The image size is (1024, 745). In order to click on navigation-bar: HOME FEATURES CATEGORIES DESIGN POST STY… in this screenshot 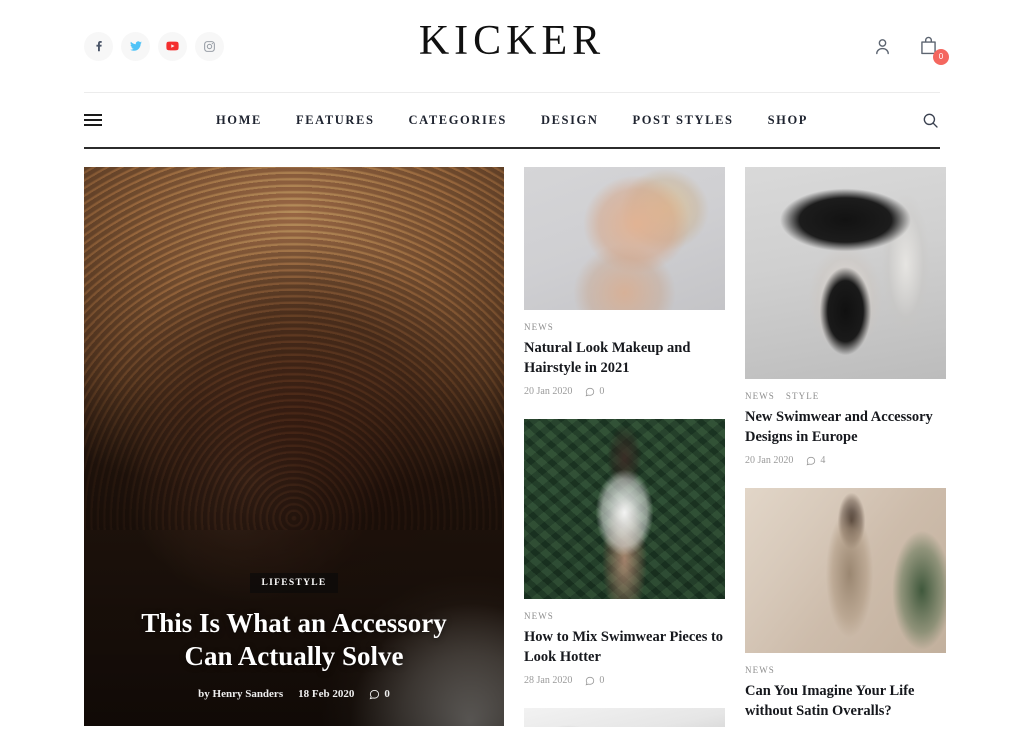, I will do `click(512, 120)`.